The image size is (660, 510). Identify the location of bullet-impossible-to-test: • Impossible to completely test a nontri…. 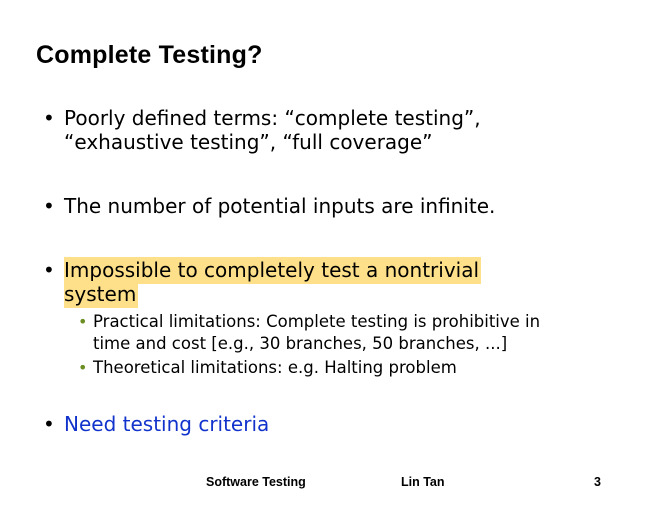
(323, 282).